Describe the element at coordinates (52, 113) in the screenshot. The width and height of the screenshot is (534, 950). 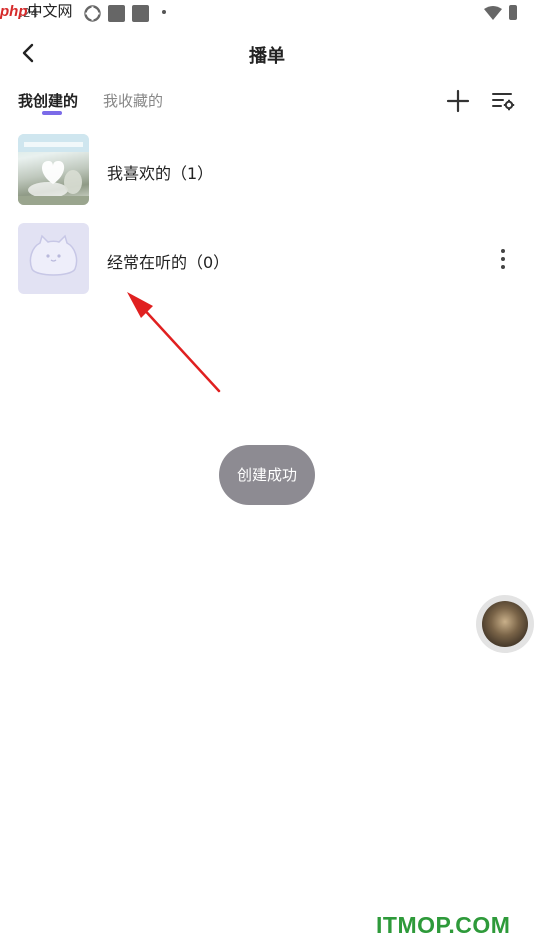
I see `active-tab-indicator` at that location.